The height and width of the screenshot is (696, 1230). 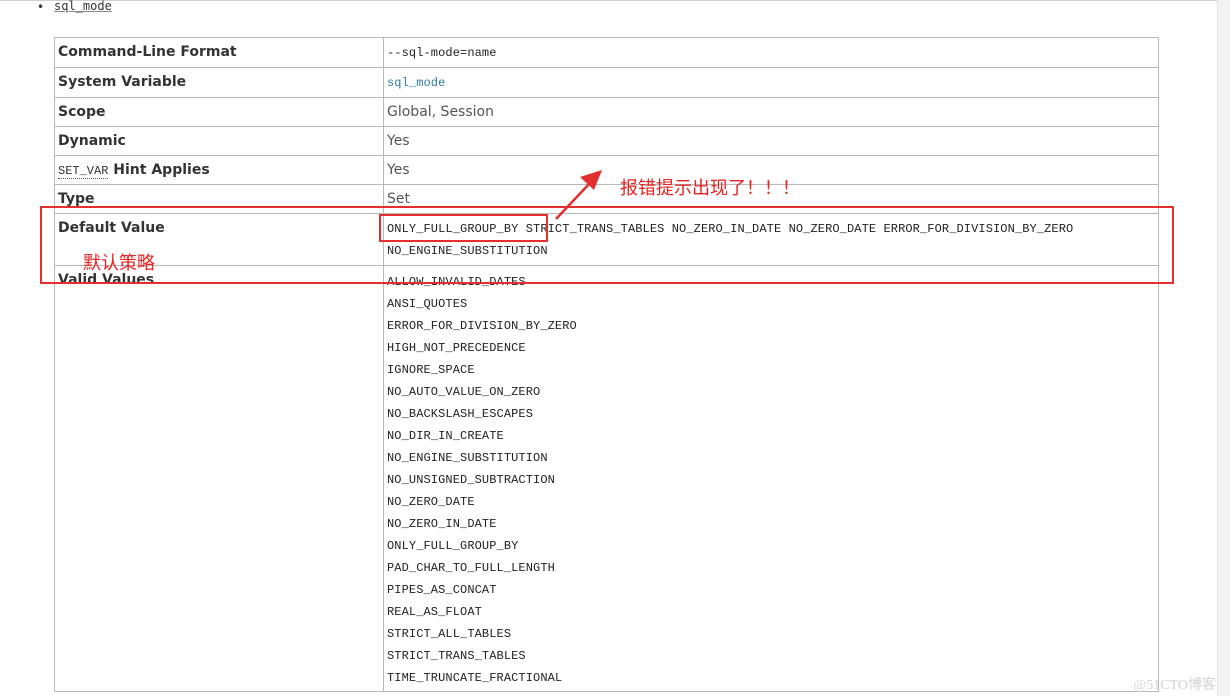 I want to click on valid-value-item: PIPES_AS_CONCAT, so click(x=442, y=590).